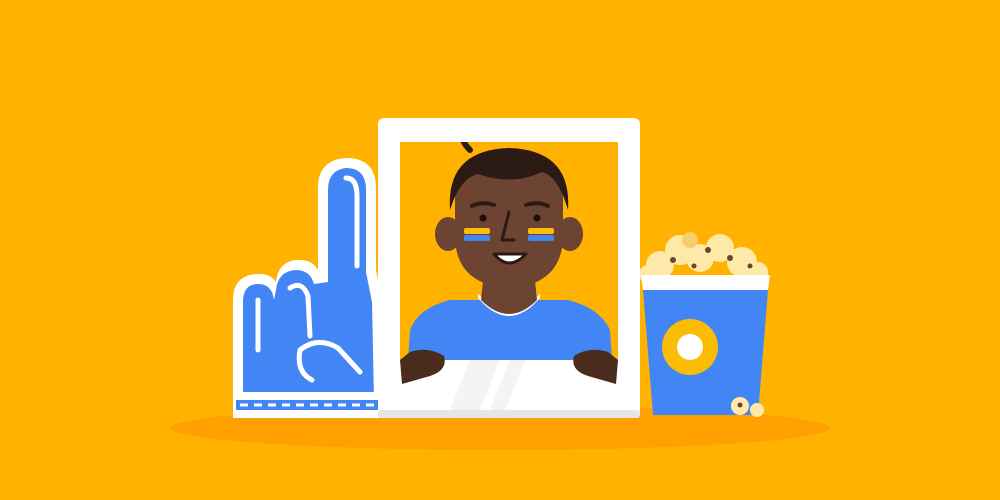  Describe the element at coordinates (704, 324) in the screenshot. I see `popcorn-bucket-icon` at that location.